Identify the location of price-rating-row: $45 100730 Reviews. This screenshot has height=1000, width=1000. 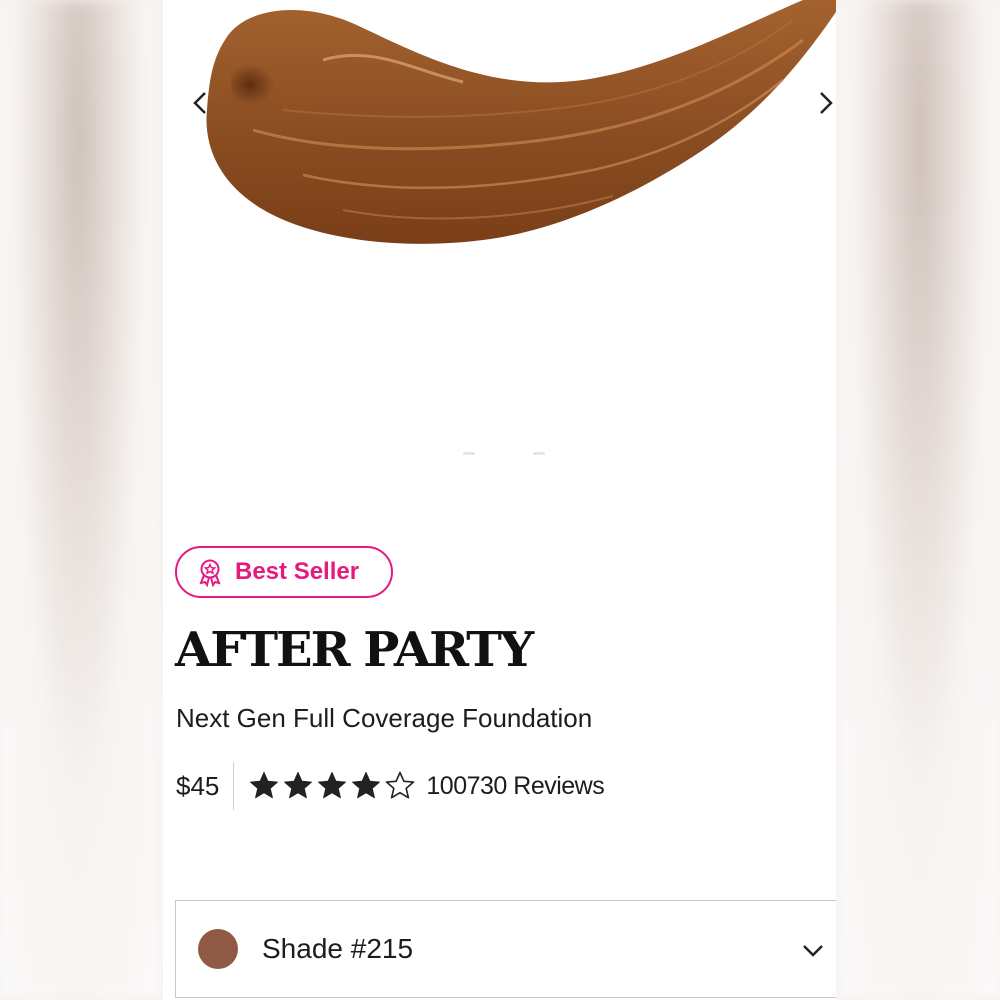
(390, 786).